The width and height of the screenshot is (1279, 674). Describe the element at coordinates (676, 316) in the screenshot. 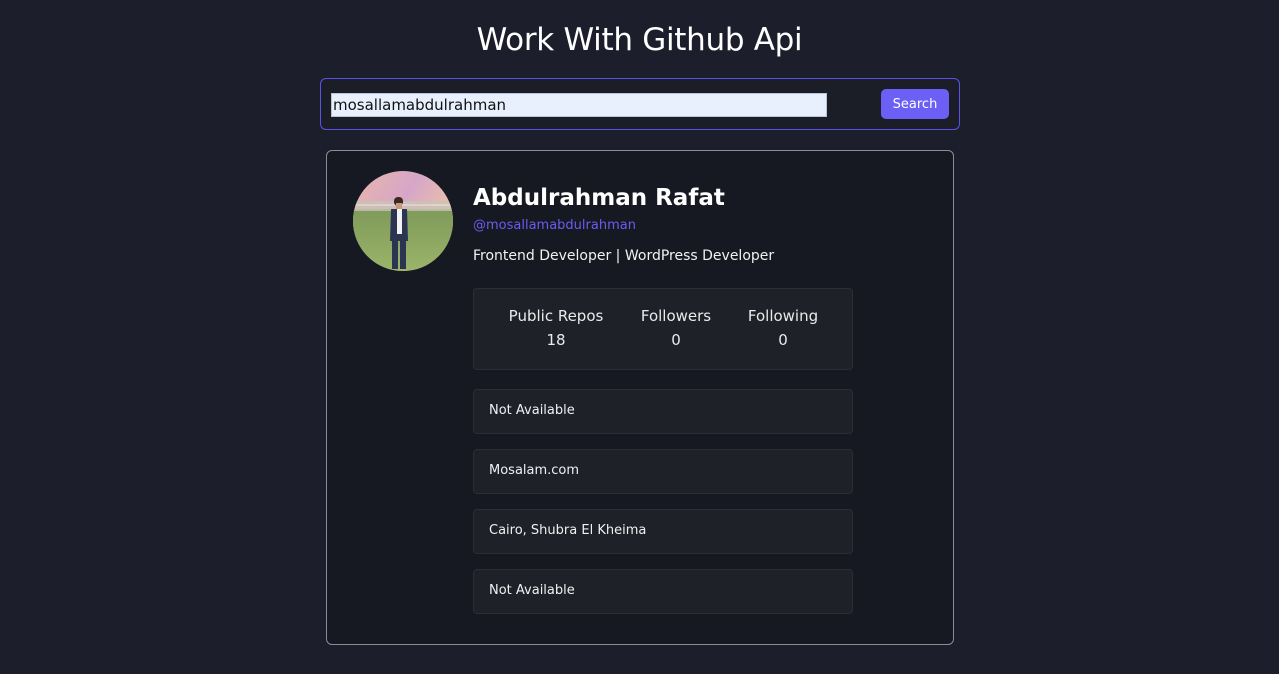

I see `stat-label: Followers` at that location.